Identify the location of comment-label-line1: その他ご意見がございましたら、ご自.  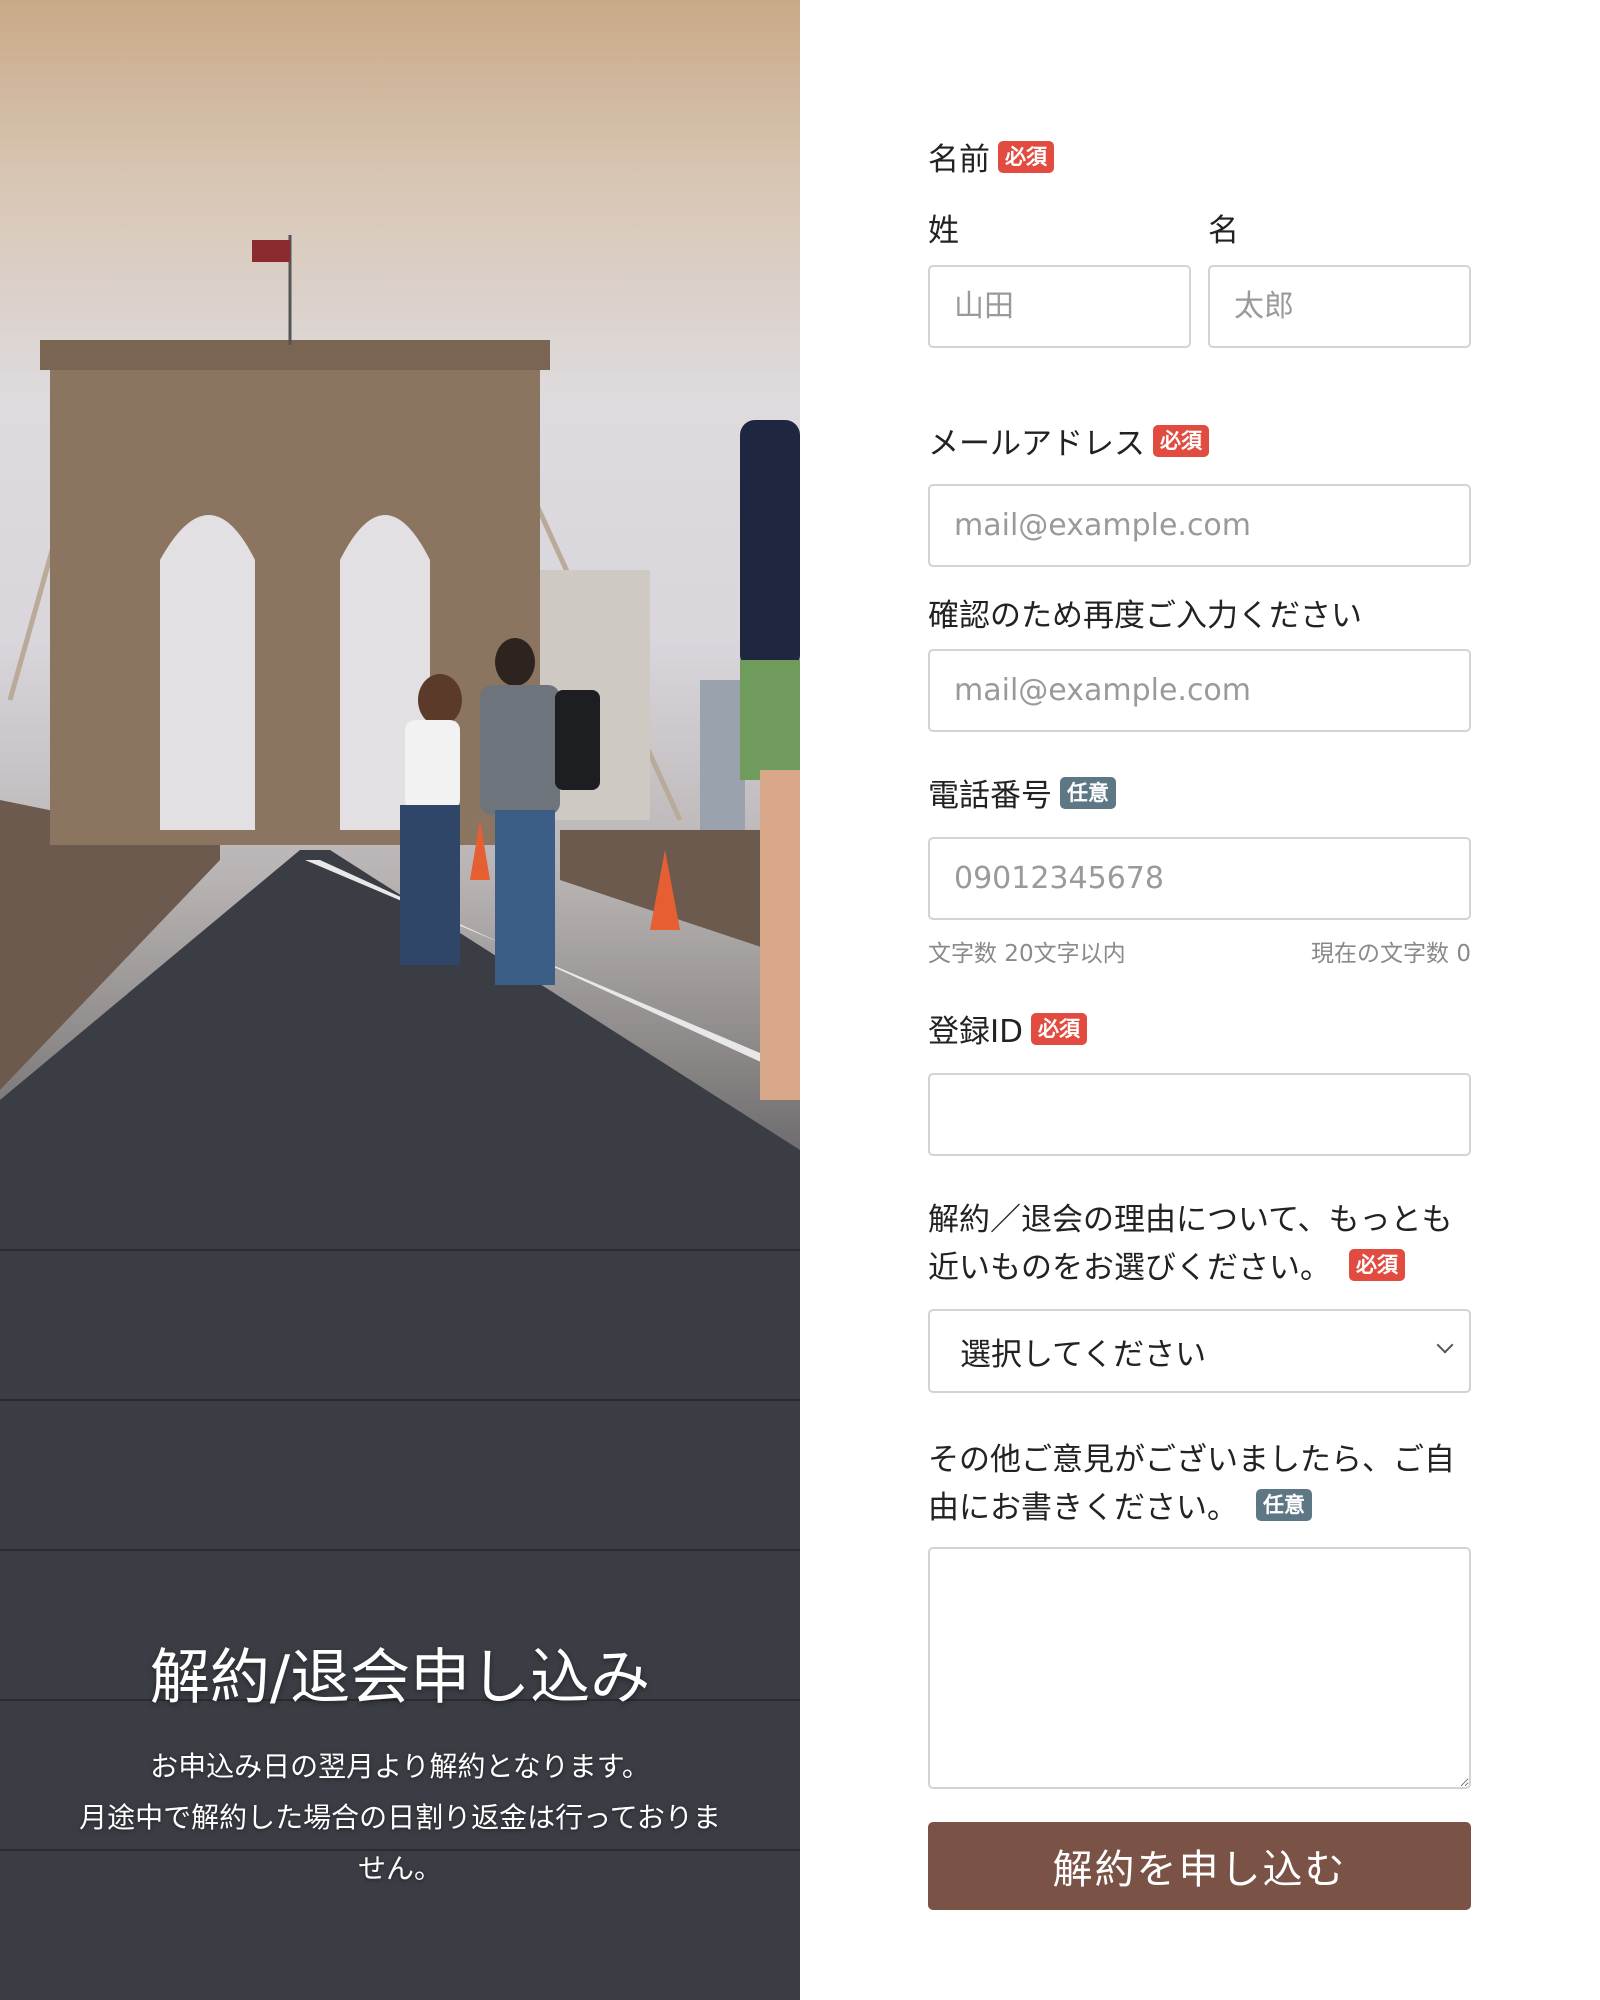
(1191, 1460).